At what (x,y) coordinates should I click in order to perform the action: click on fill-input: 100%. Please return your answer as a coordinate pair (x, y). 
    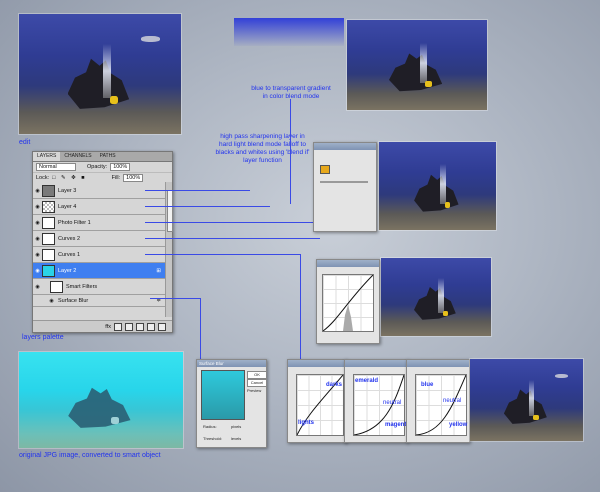
    Looking at the image, I should click on (133, 178).